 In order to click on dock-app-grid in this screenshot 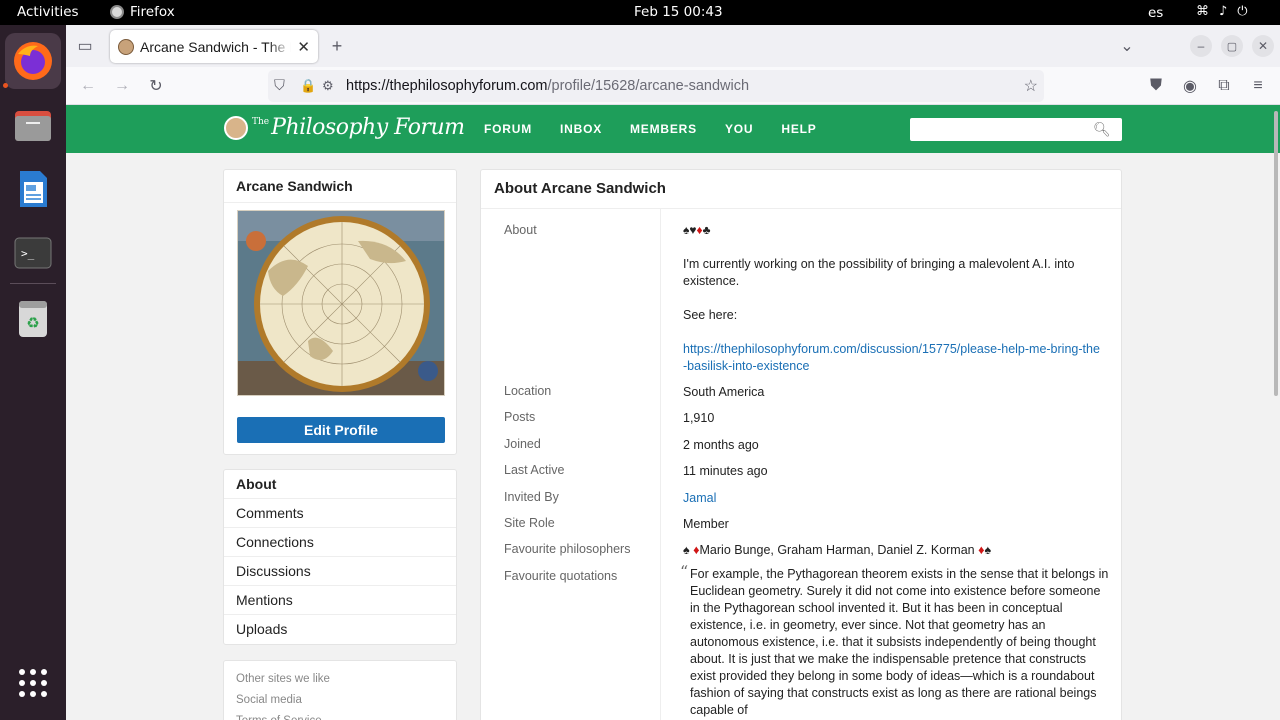, I will do `click(33, 683)`.